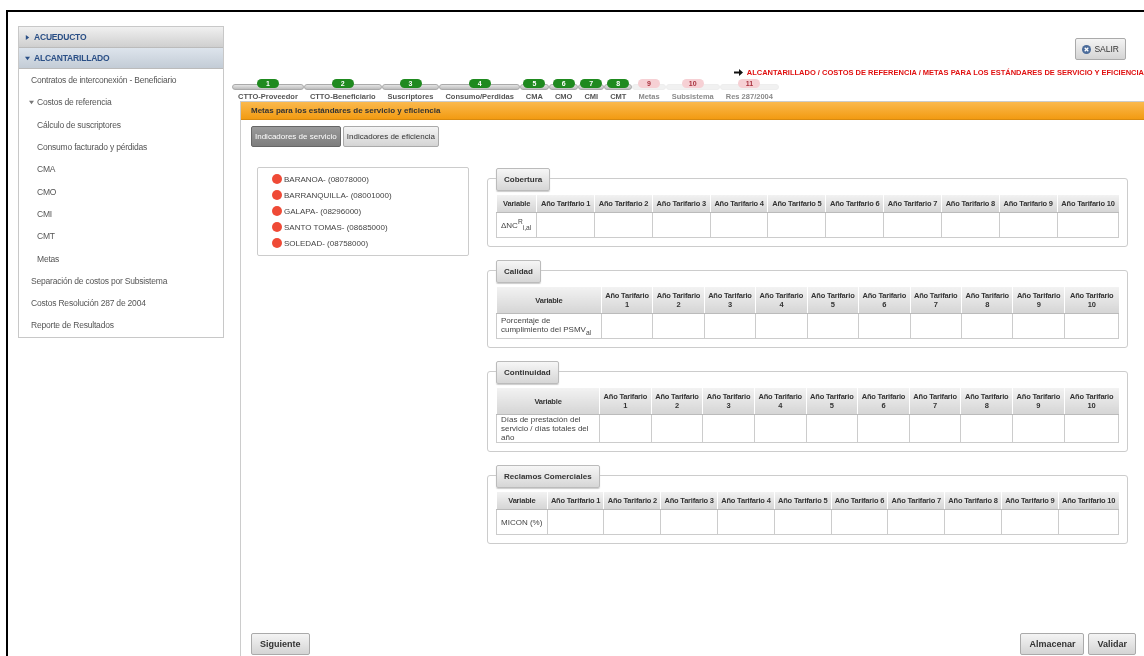 Image resolution: width=1144 pixels, height=656 pixels. What do you see at coordinates (527, 372) in the screenshot?
I see `section-title: Continuidad` at bounding box center [527, 372].